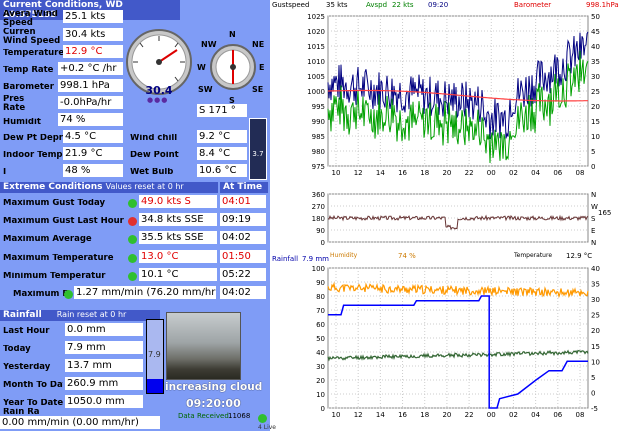  I want to click on top-graph-y2-tick-label: 50, so click(595, 17).